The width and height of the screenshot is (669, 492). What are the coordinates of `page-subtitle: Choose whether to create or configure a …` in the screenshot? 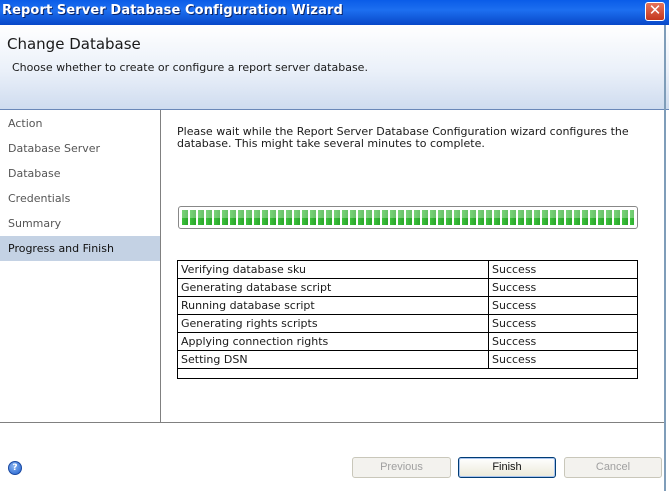 It's located at (190, 67).